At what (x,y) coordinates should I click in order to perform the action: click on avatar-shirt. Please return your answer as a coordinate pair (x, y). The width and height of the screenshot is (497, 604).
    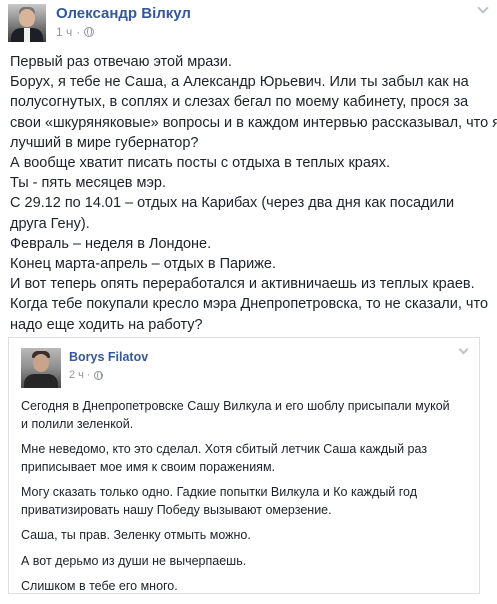
    Looking at the image, I should click on (27, 35).